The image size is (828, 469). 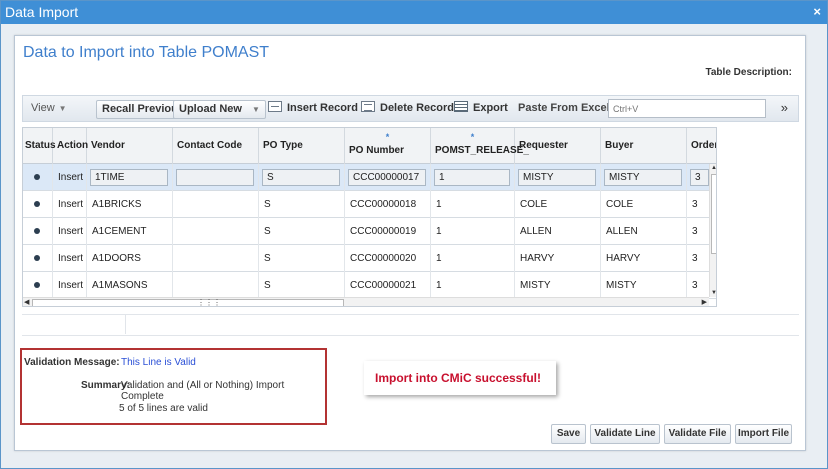 What do you see at coordinates (697, 434) in the screenshot?
I see `validate-file-button: Validate File` at bounding box center [697, 434].